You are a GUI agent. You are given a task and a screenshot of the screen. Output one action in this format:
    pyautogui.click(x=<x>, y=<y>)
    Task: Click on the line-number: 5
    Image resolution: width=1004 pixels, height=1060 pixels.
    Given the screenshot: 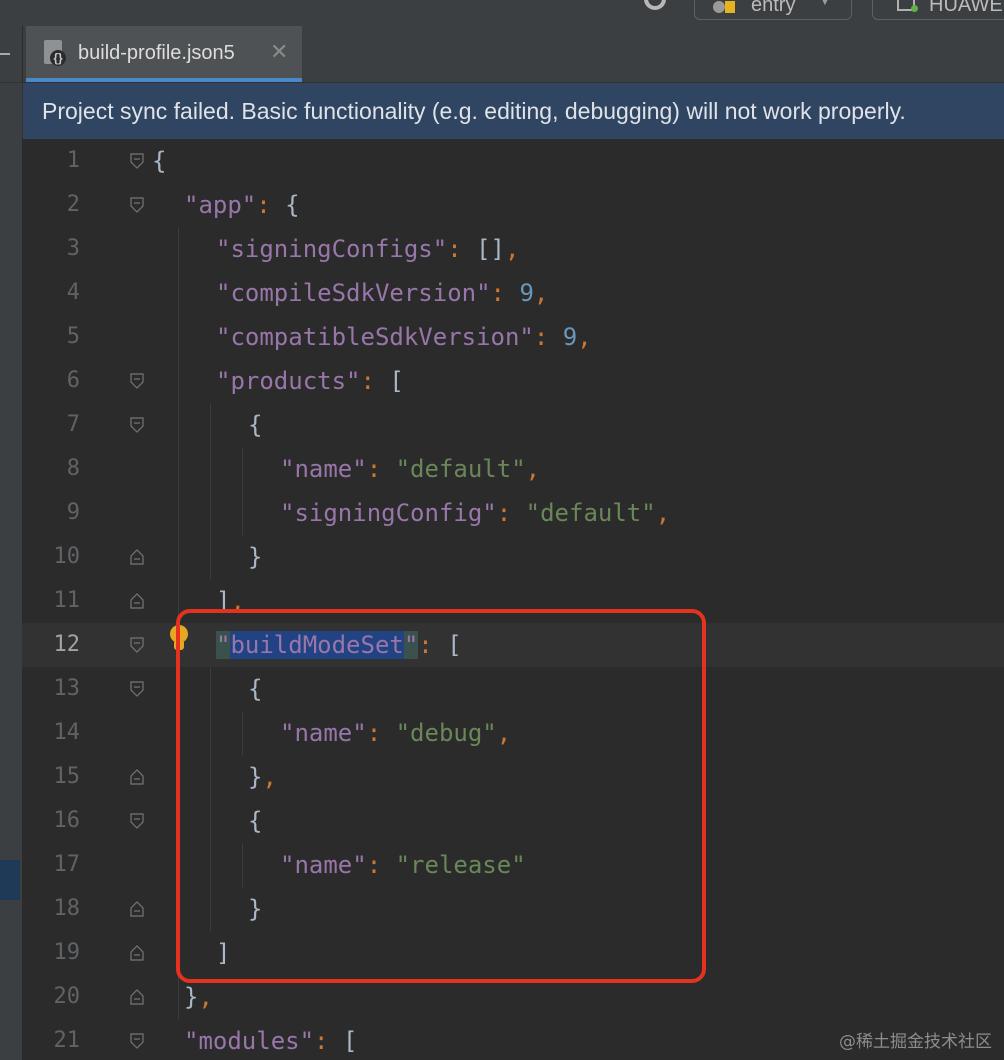 What is the action you would take?
    pyautogui.click(x=73, y=336)
    